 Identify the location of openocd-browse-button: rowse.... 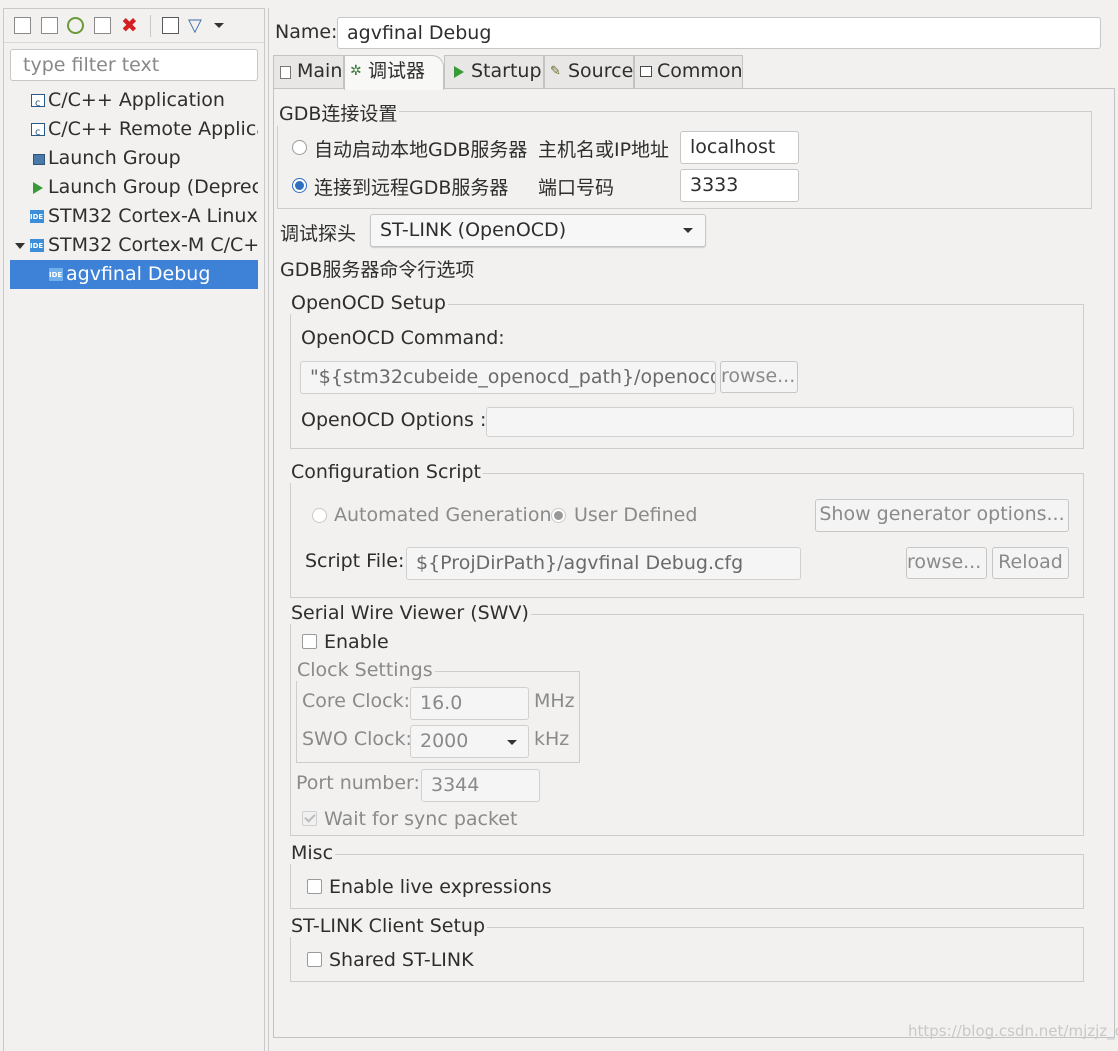
(759, 377).